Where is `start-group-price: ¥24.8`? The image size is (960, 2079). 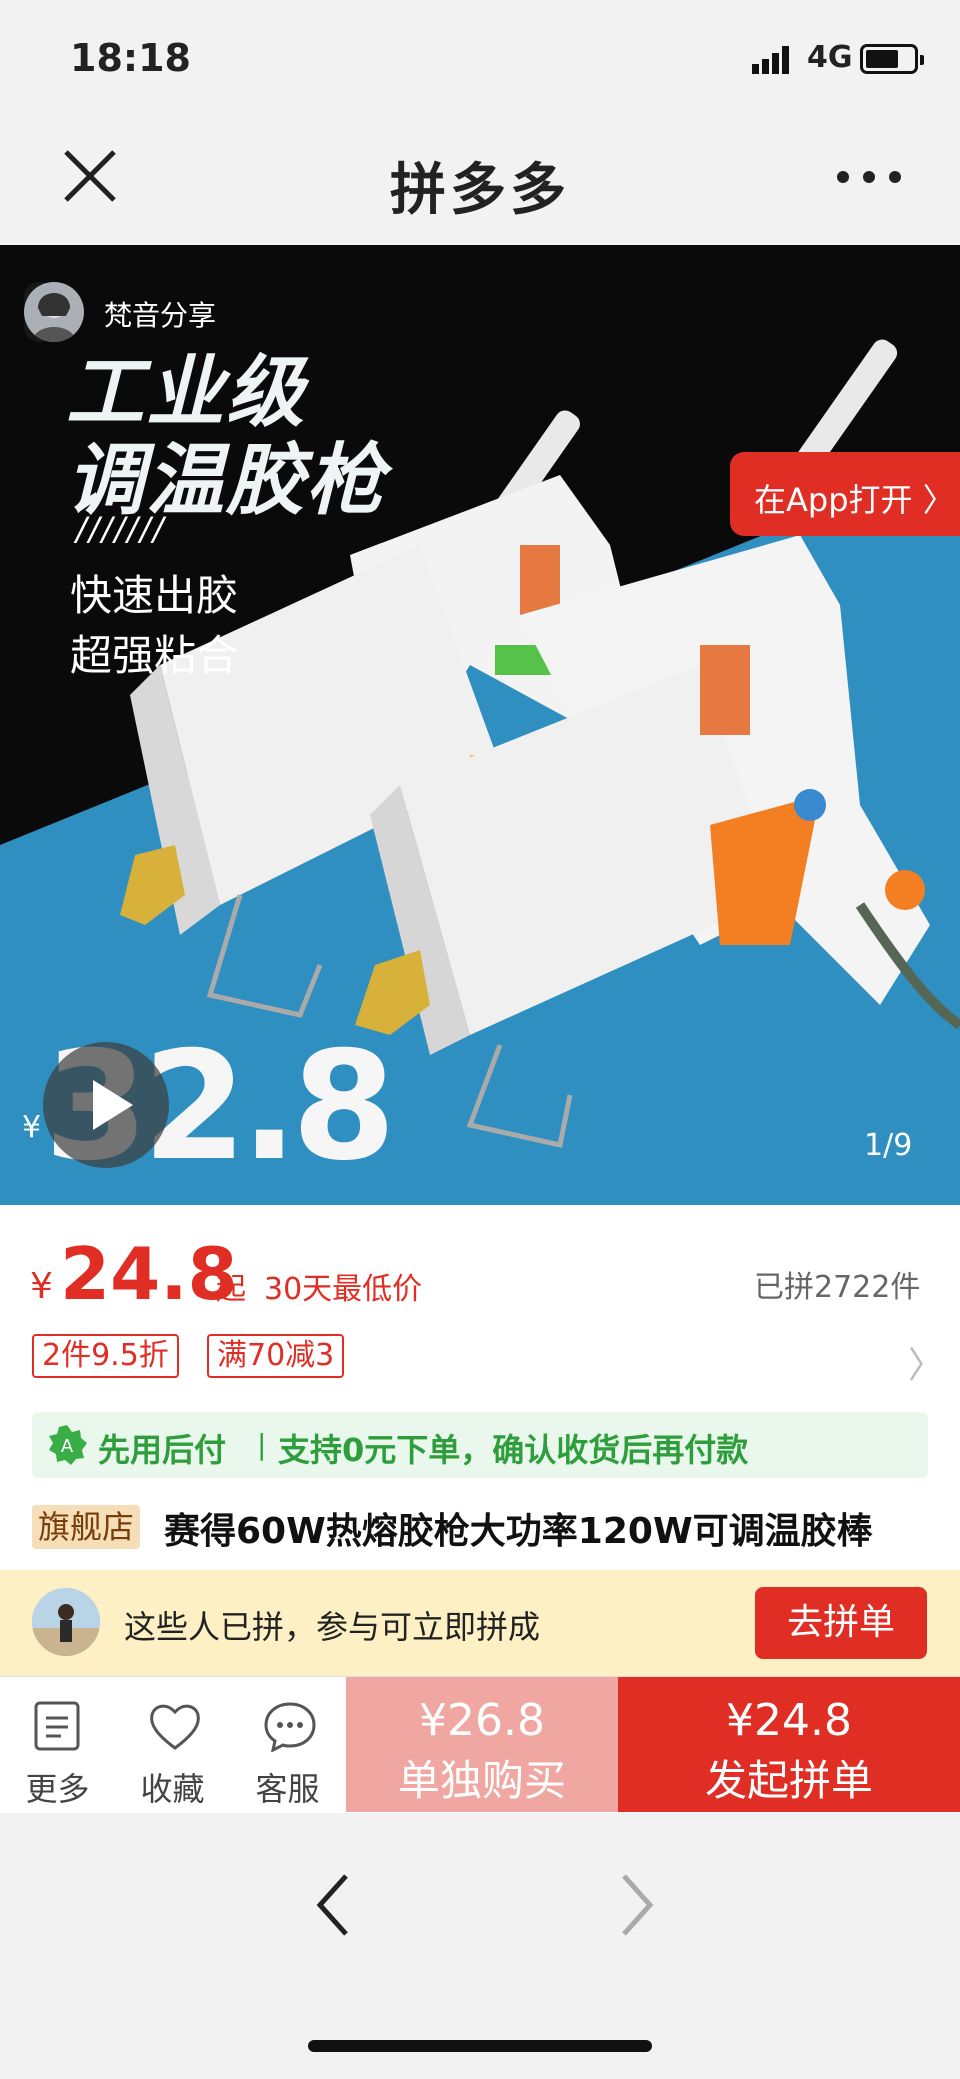
start-group-price: ¥24.8 is located at coordinates (789, 1720).